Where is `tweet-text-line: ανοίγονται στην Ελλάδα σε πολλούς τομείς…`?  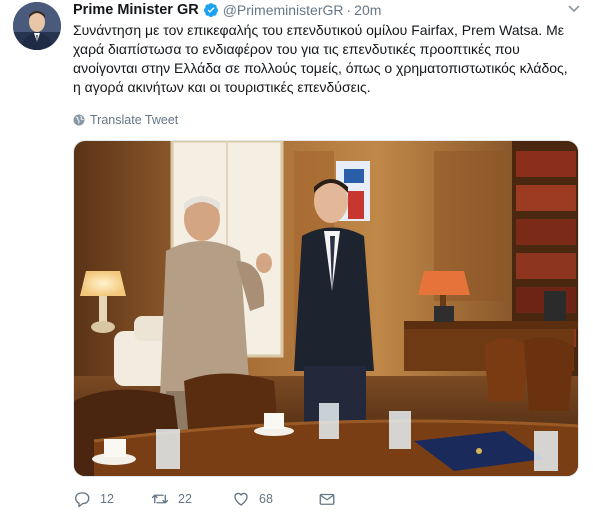
tweet-text-line: ανοίγονται στην Ελλάδα σε πολλούς τομείς… is located at coordinates (320, 68).